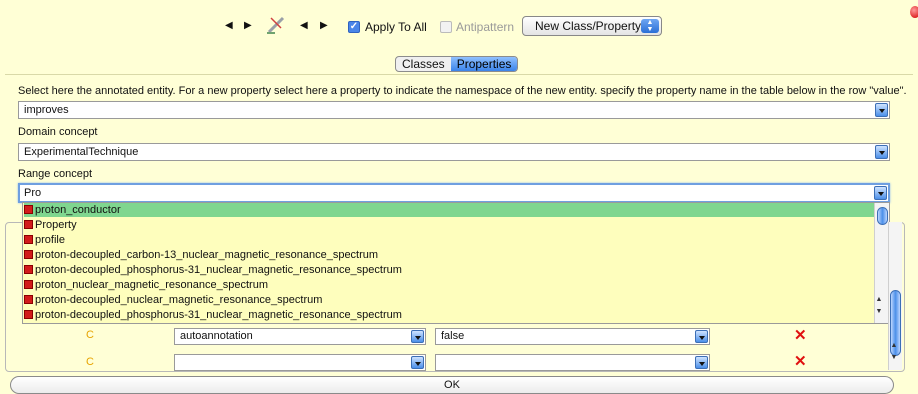 This screenshot has width=918, height=394. I want to click on domain-combo: ExperimentalTechnique, so click(454, 152).